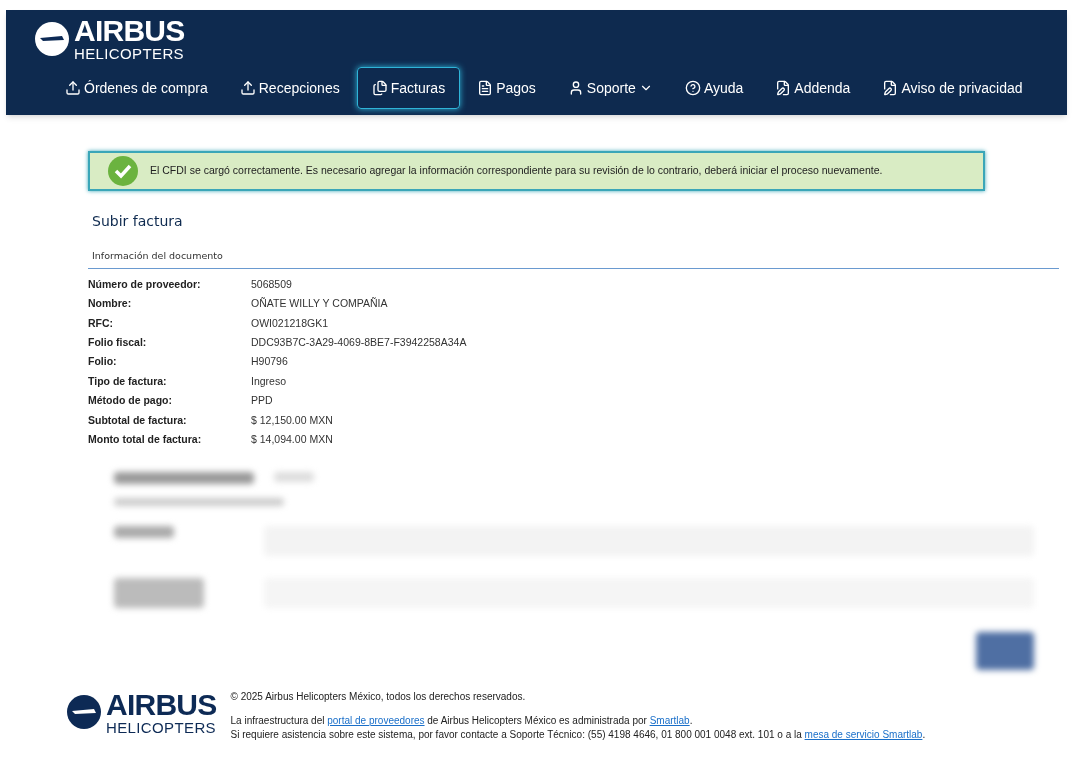  I want to click on field-value: DDC93B7C-3A29-4069-8BE7-F3942258A34A, so click(359, 342).